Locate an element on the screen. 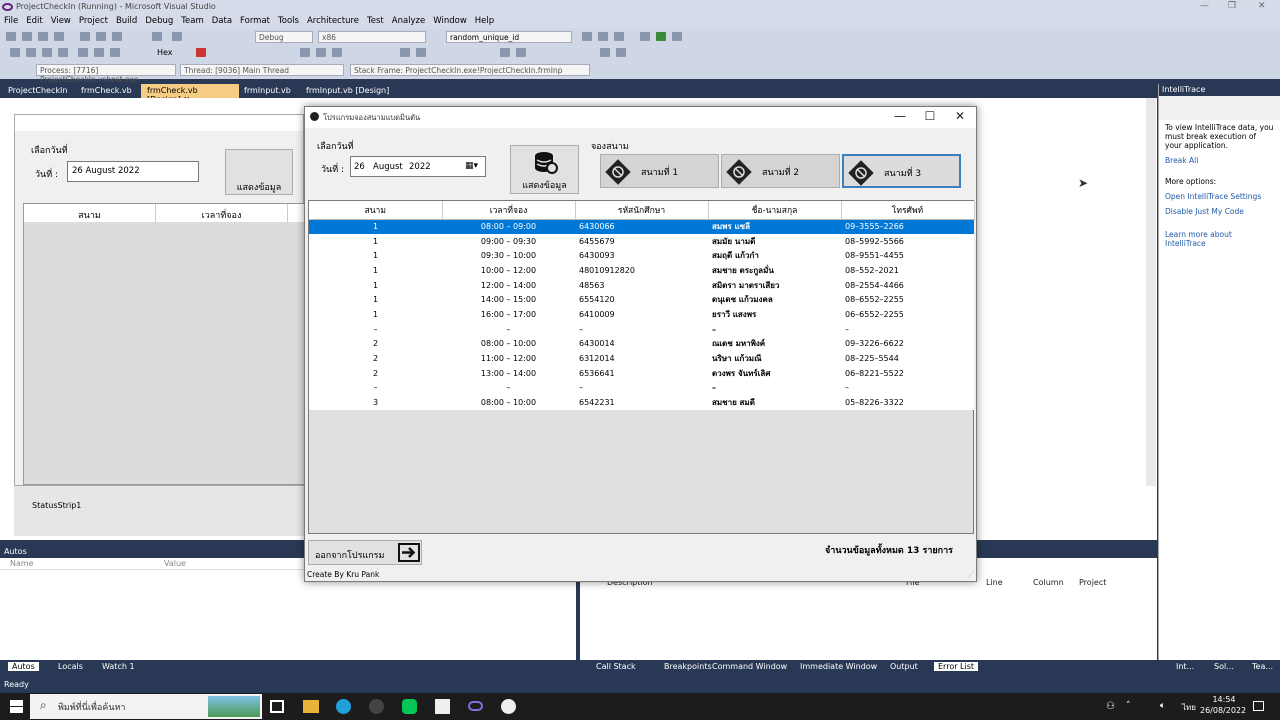 The image size is (1280, 720). tab-call-stack: Call Stack is located at coordinates (616, 666).